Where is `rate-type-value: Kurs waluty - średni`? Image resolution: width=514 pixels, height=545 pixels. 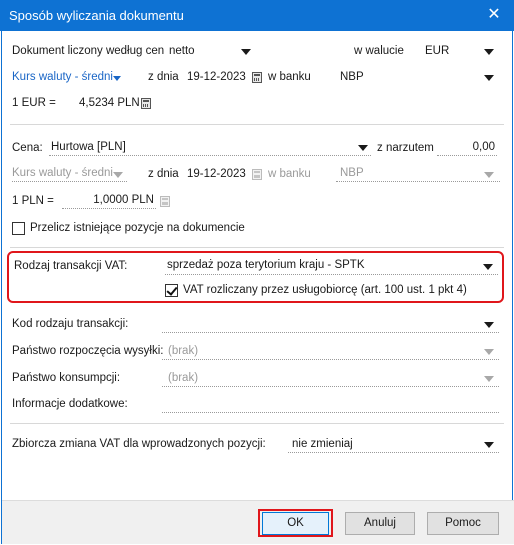
rate-type-value: Kurs waluty - średni is located at coordinates (62, 77).